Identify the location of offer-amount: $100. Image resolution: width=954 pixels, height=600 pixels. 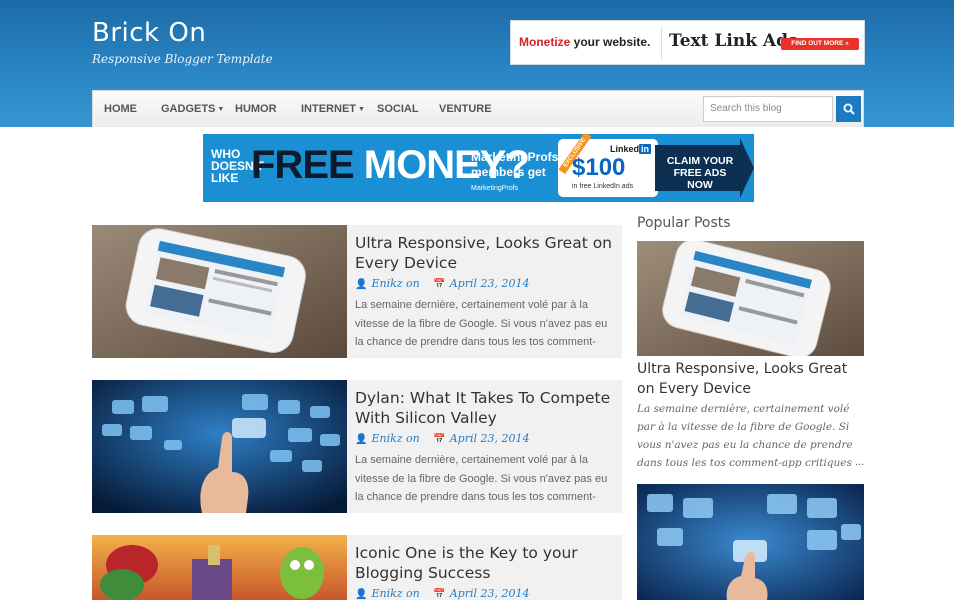
(599, 167).